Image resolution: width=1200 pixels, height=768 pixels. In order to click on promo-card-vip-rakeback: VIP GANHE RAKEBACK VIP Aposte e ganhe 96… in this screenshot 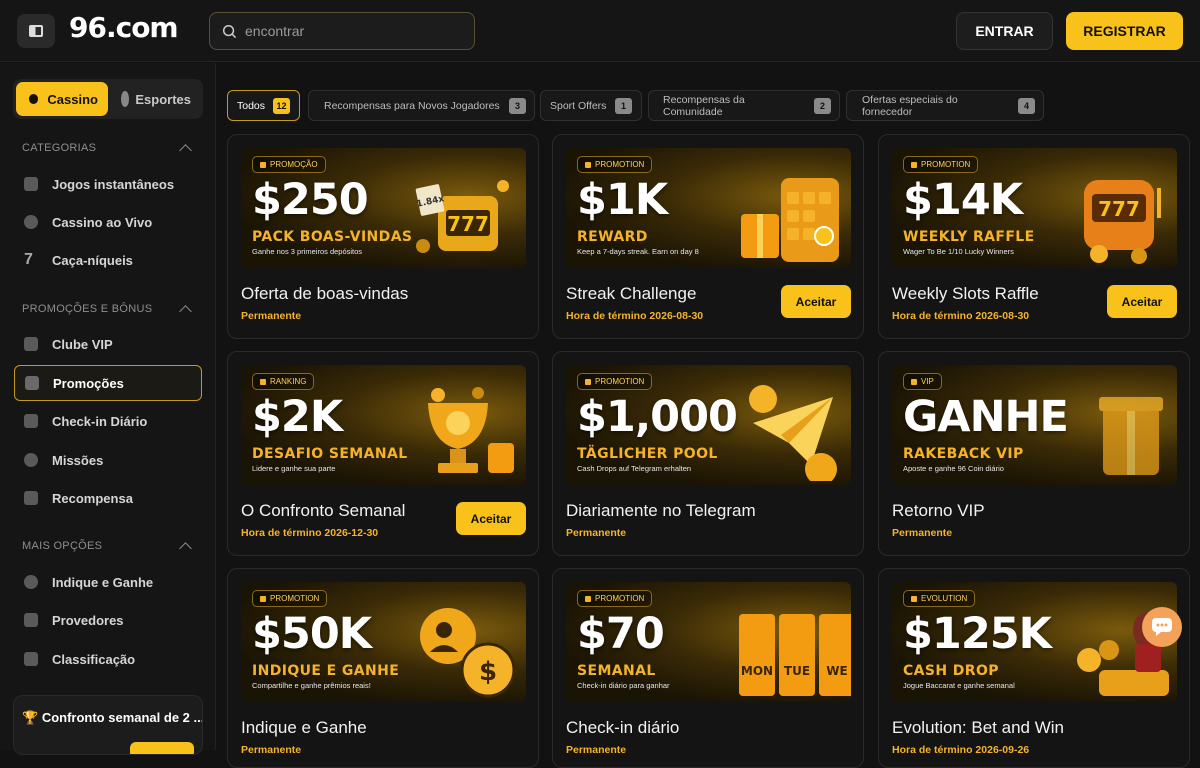, I will do `click(1034, 453)`.